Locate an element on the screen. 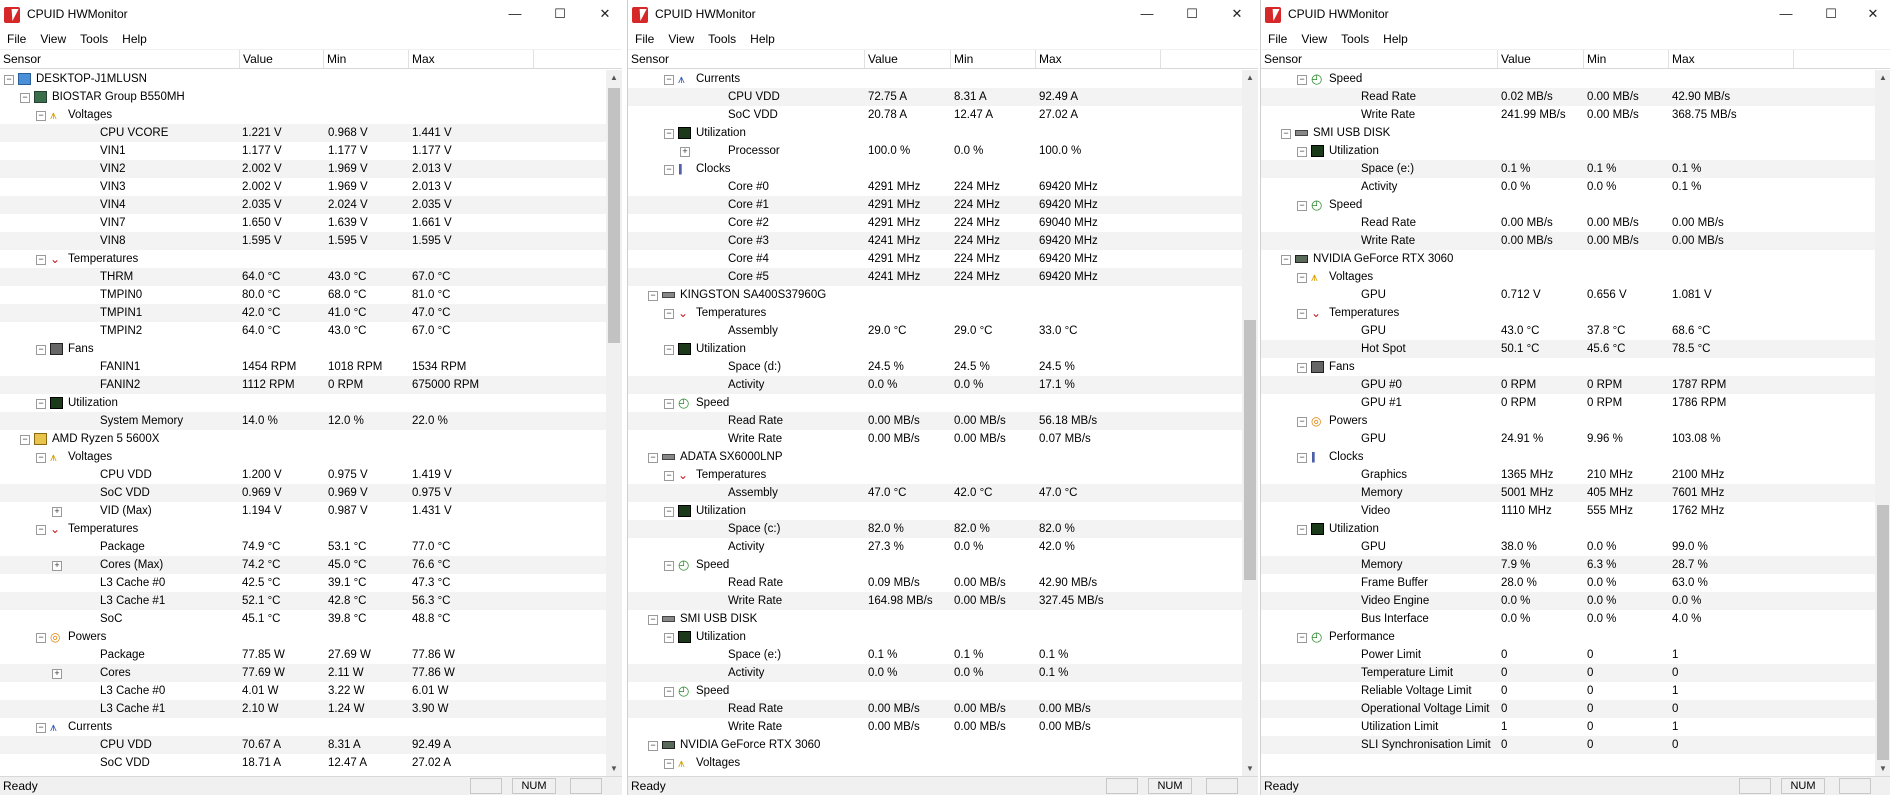 This screenshot has height=795, width=1890. sensor-row: Operational Voltage Limit 0 0 0 is located at coordinates (1568, 709).